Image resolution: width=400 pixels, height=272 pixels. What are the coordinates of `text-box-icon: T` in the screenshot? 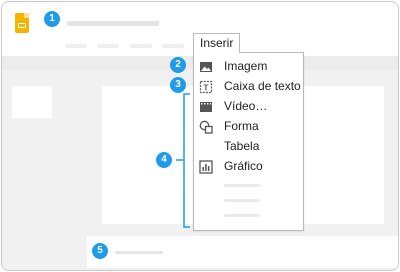 It's located at (206, 87).